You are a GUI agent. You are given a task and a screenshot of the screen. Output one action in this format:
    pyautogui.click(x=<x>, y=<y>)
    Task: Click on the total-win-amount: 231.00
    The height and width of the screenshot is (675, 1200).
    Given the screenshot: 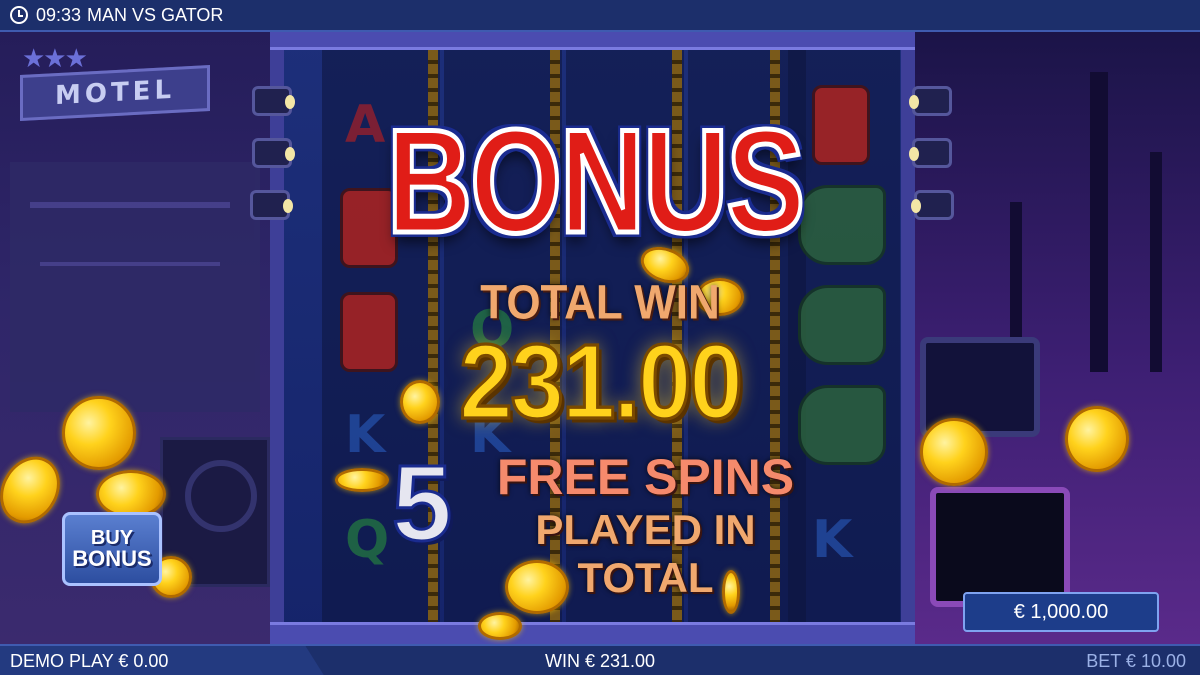 What is the action you would take?
    pyautogui.click(x=601, y=382)
    